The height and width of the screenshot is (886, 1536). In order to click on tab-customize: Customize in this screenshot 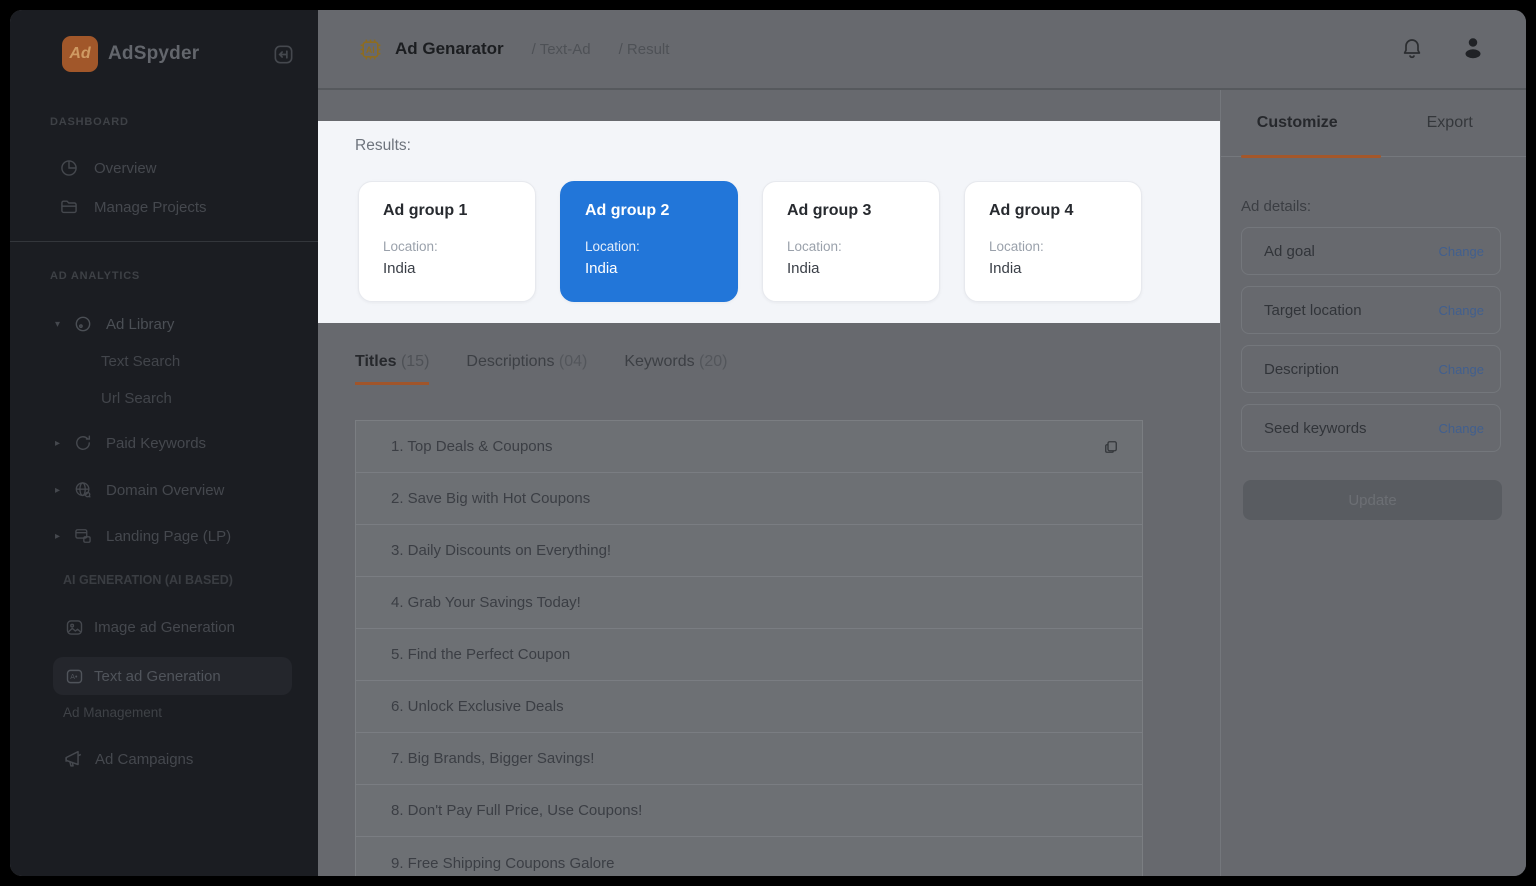, I will do `click(1297, 123)`.